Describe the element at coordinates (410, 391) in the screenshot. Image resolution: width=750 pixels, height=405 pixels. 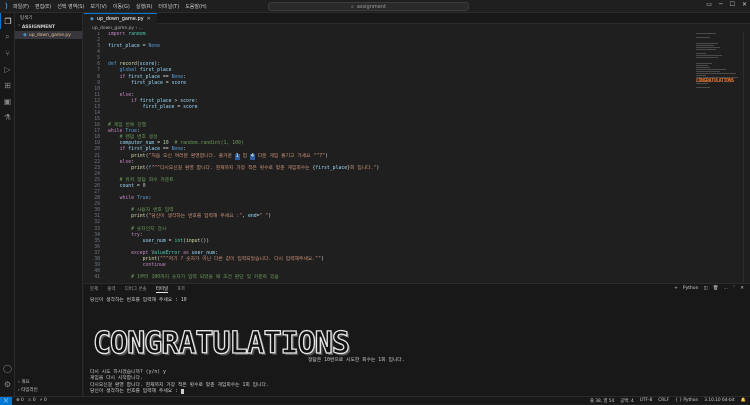
I see `terminal-prompt: 당신이 생각하는 번호를 입력해 주세요 :` at that location.